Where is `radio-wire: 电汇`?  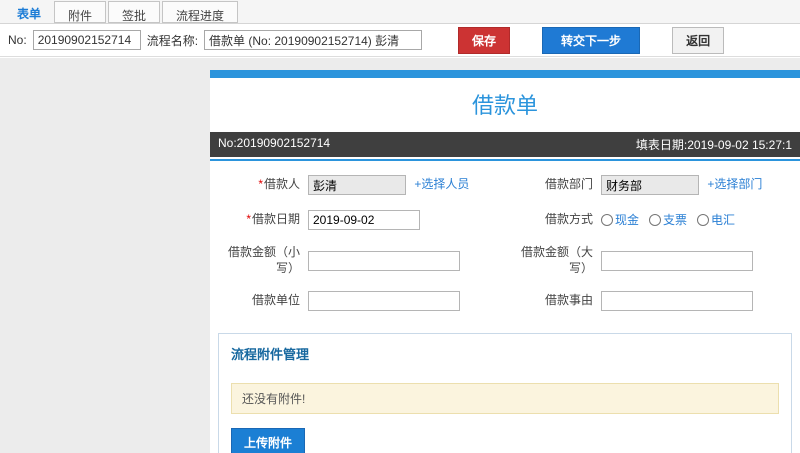 radio-wire: 电汇 is located at coordinates (716, 219).